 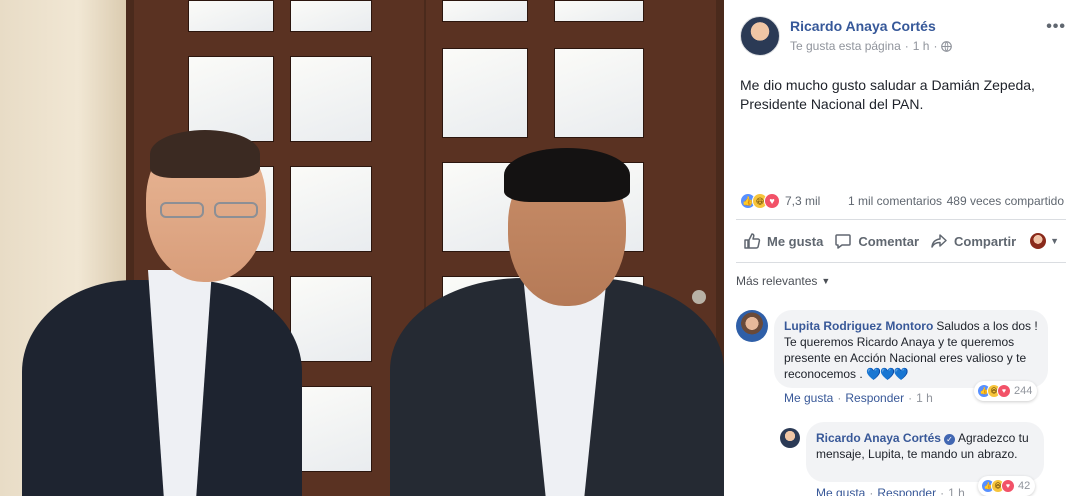 What do you see at coordinates (985, 241) in the screenshot?
I see `share-button-label: Compartir` at bounding box center [985, 241].